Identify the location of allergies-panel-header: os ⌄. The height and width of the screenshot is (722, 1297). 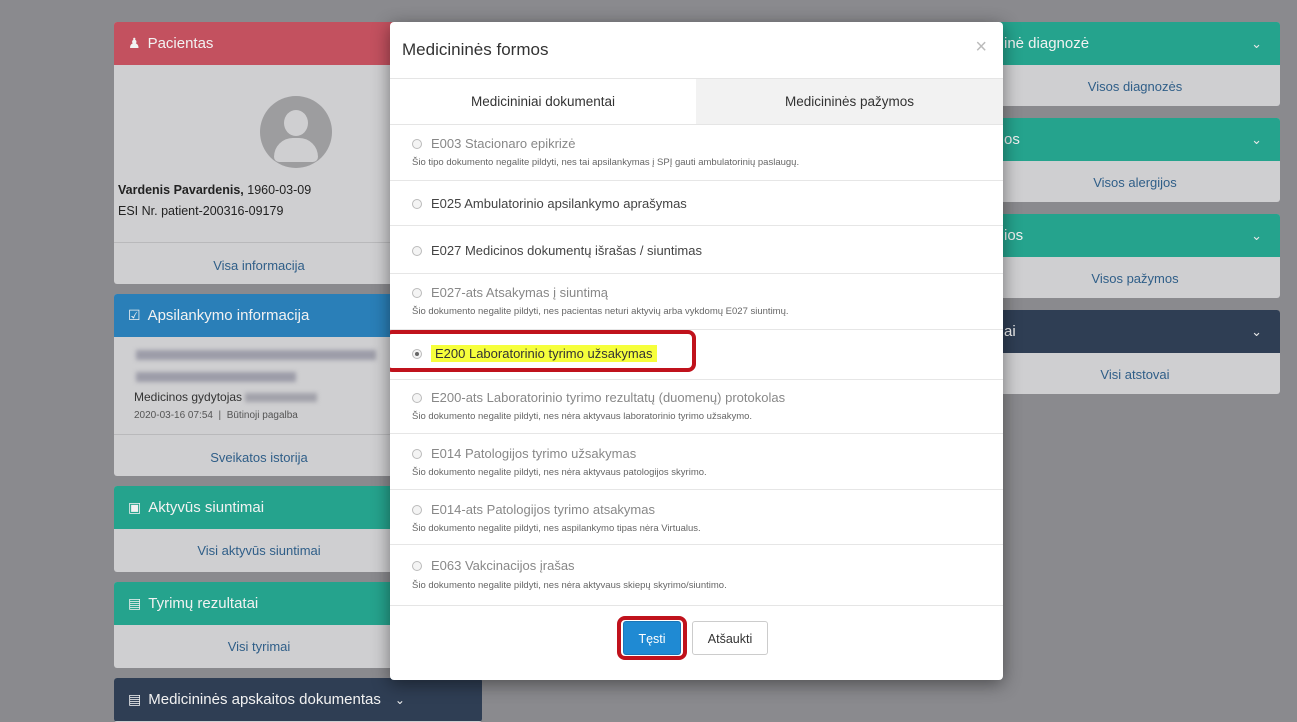
(1135, 139).